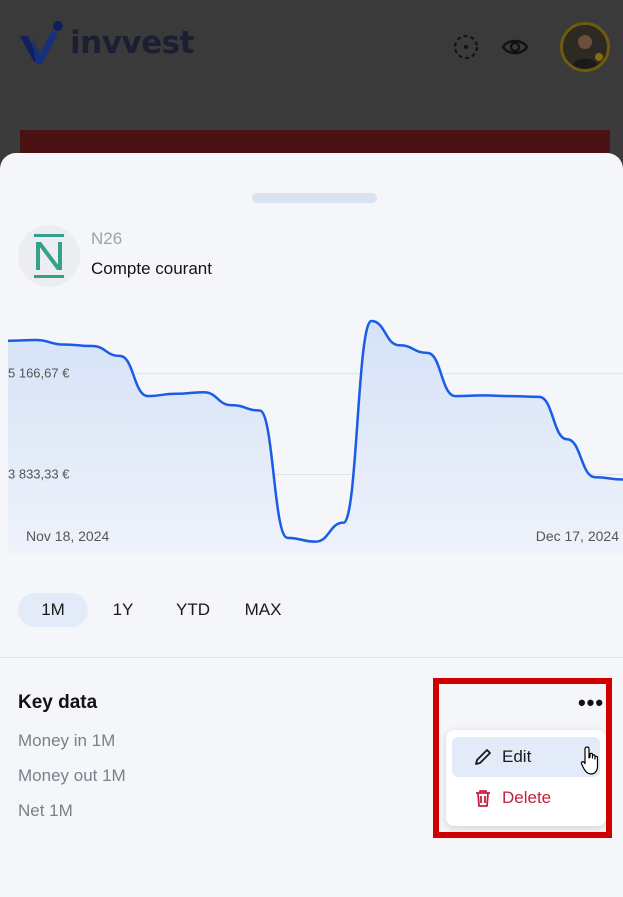  Describe the element at coordinates (41, 42) in the screenshot. I see `logo-mark-icon` at that location.